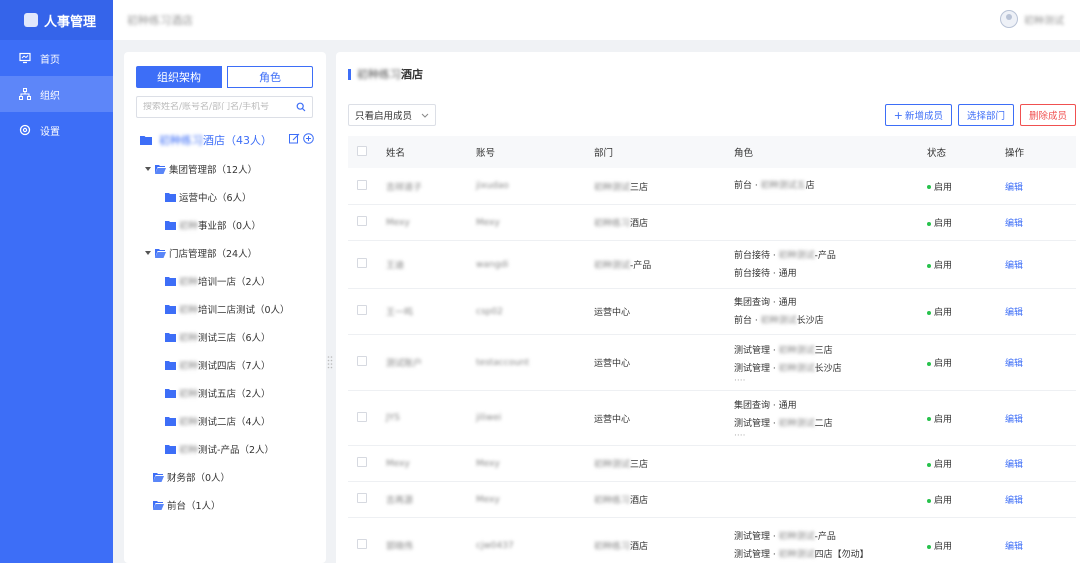 The height and width of the screenshot is (563, 1080). Describe the element at coordinates (918, 115) in the screenshot. I see `add-member-button: + 新增成员` at that location.